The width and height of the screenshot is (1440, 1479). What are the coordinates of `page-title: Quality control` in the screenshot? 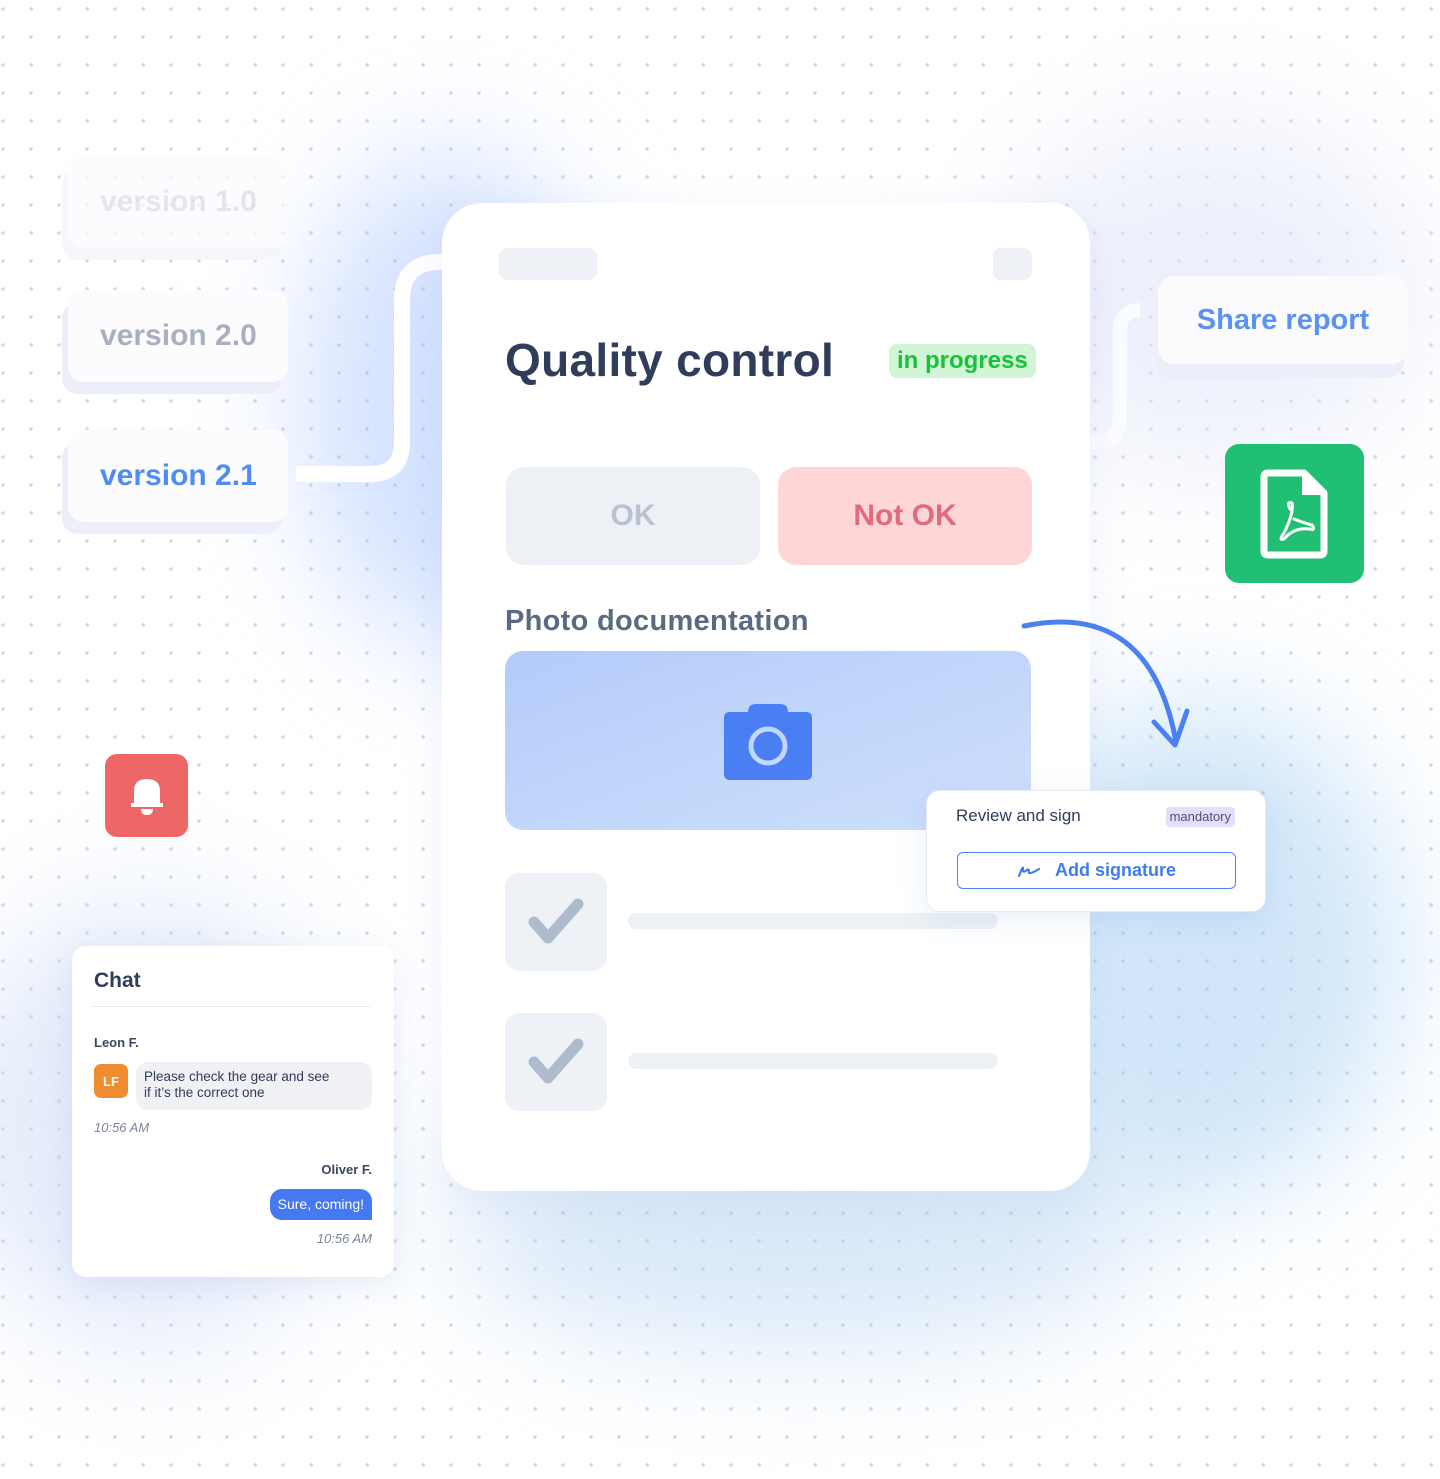 It's located at (670, 360).